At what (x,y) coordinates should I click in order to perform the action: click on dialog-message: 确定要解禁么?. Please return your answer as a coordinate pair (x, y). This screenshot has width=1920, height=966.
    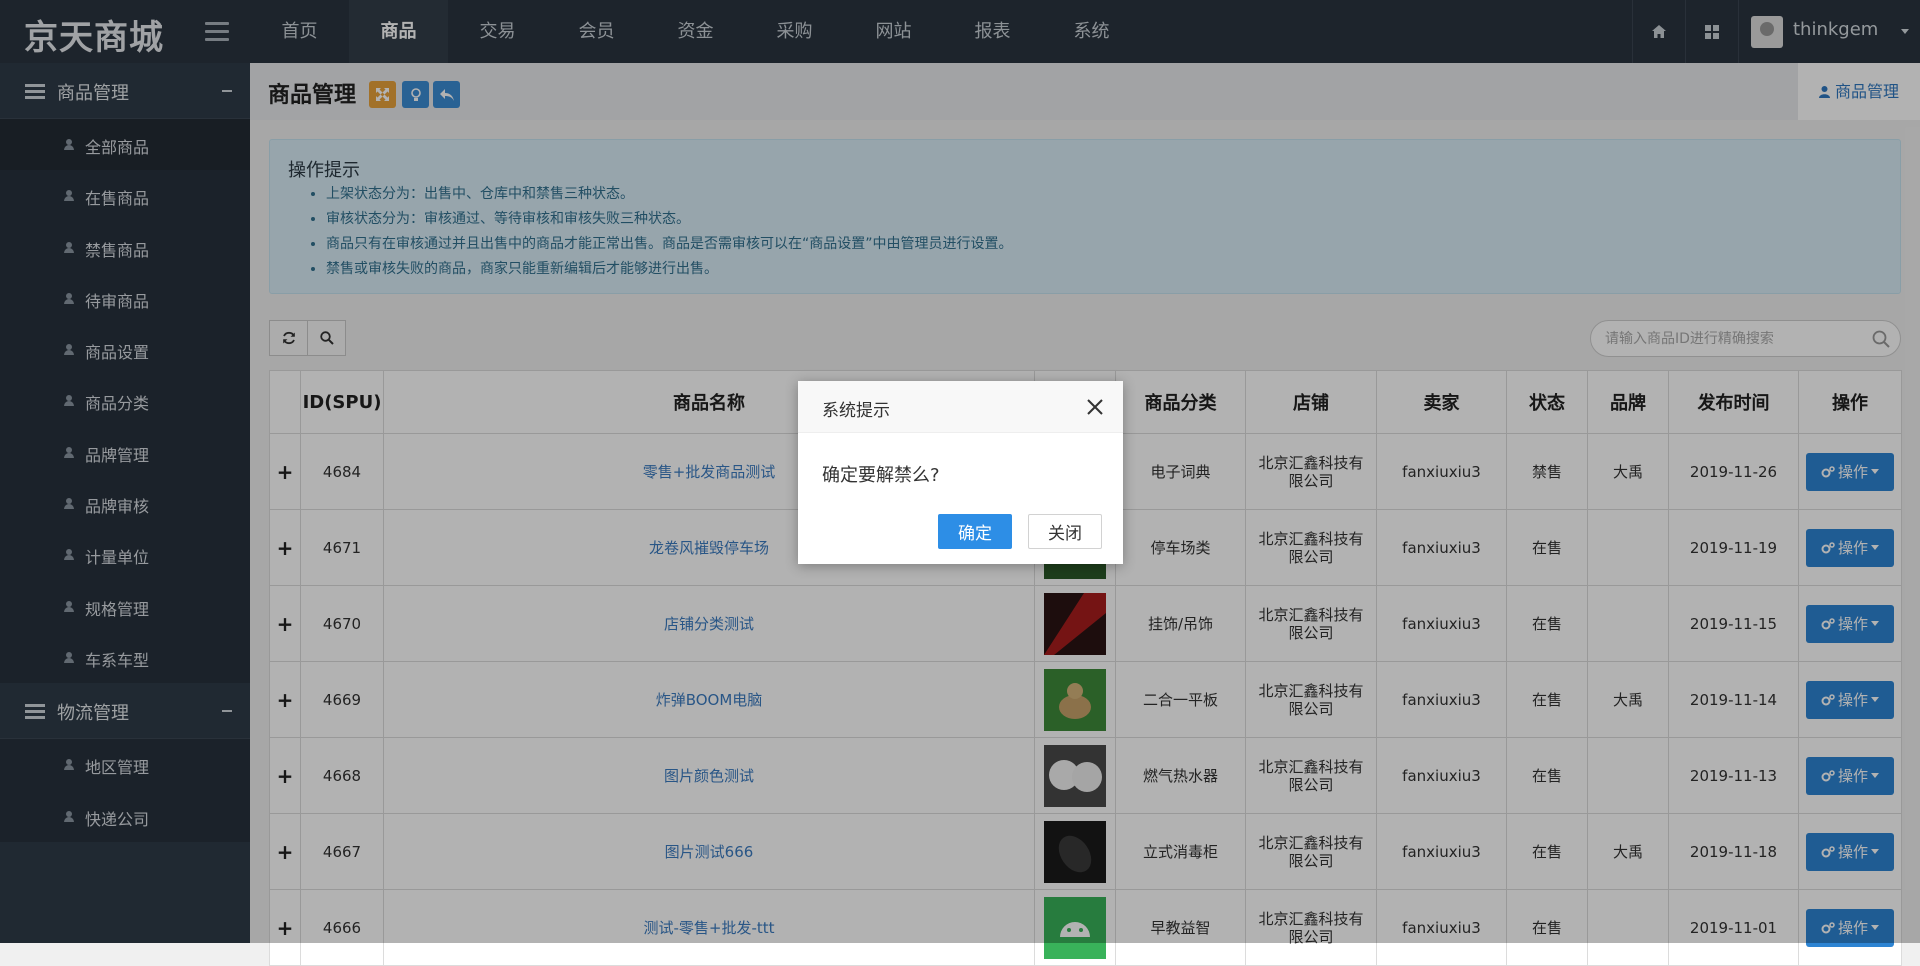
    Looking at the image, I should click on (881, 475).